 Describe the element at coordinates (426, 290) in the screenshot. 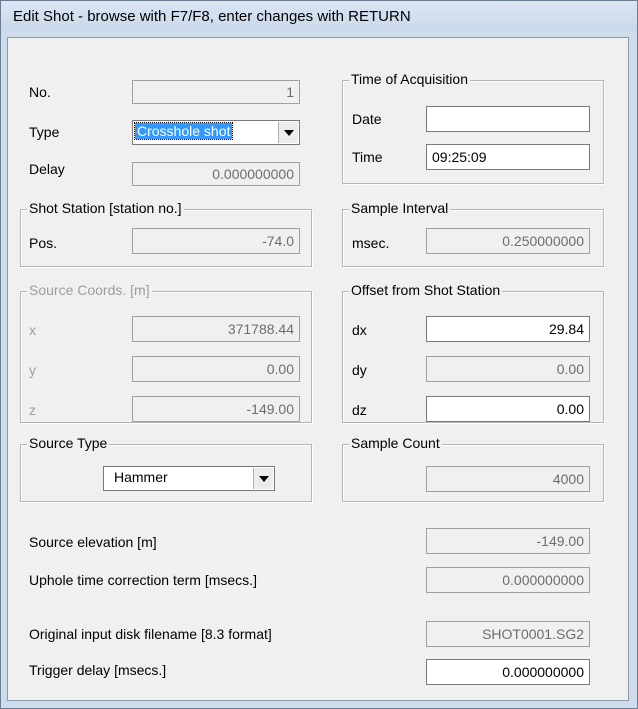

I see `offset-title: Offset from Shot Station` at that location.